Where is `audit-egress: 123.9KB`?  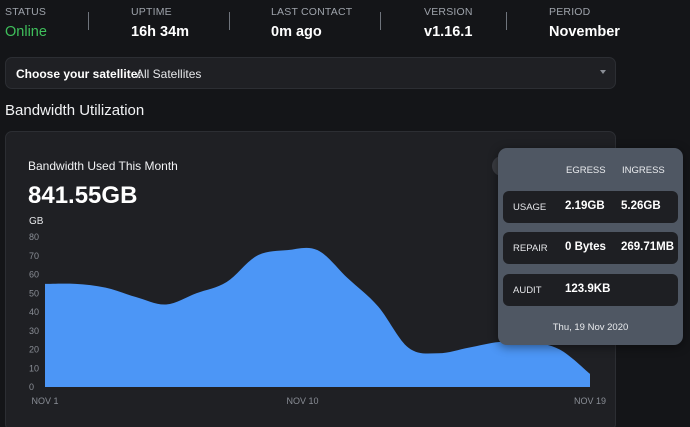 audit-egress: 123.9KB is located at coordinates (588, 289).